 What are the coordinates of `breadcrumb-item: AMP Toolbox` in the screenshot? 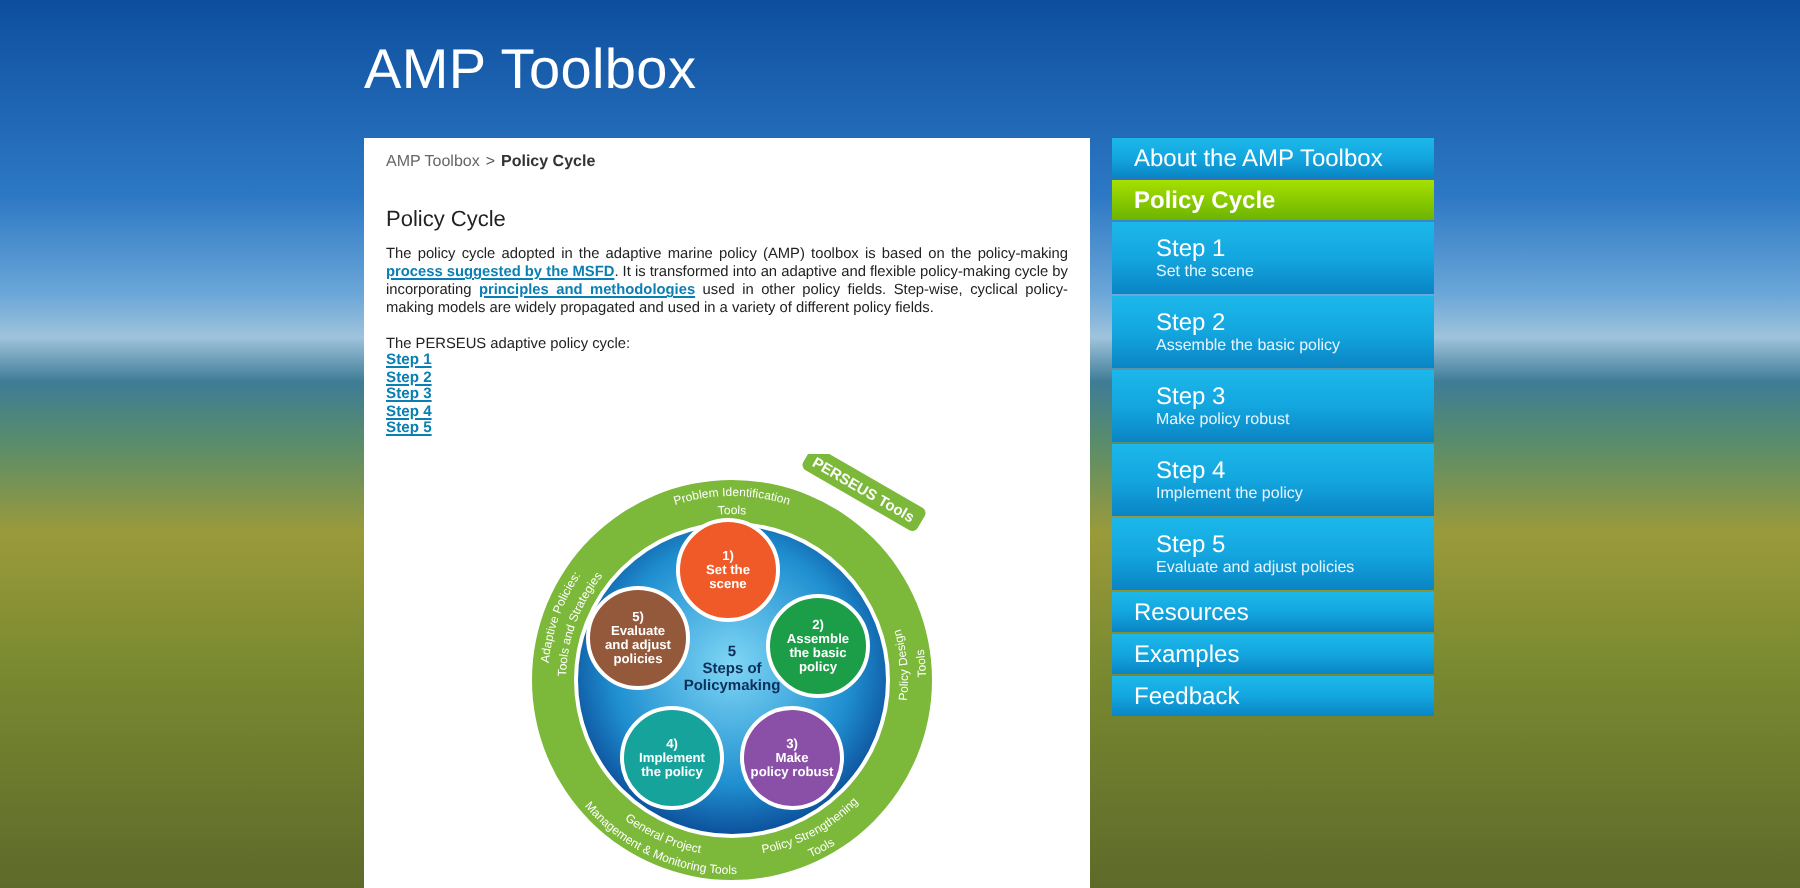 It's located at (433, 161).